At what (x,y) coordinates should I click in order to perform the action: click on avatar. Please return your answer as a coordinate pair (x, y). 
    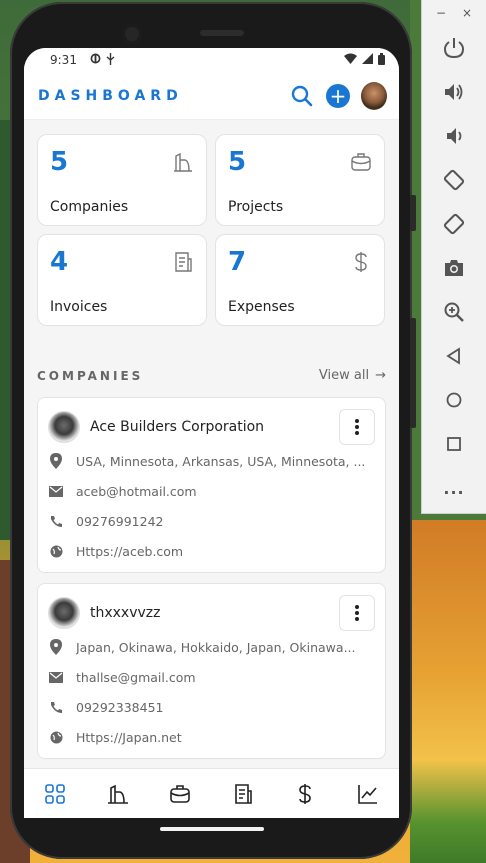
    Looking at the image, I should click on (374, 95).